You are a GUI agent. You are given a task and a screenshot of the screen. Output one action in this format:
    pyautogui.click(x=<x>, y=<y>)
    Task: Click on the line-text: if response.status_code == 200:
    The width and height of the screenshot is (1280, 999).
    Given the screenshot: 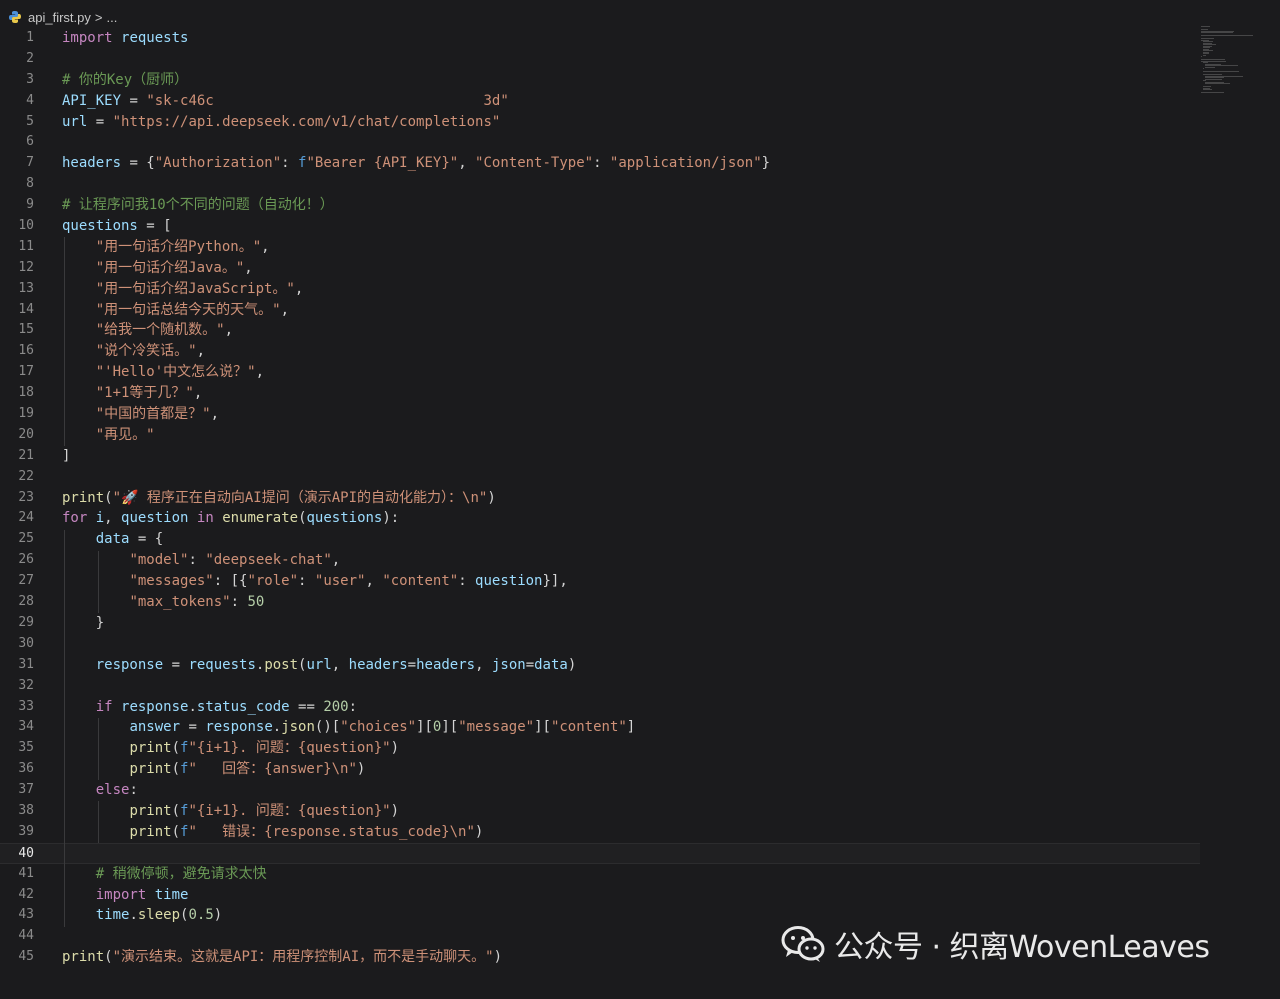 What is the action you would take?
    pyautogui.click(x=209, y=707)
    